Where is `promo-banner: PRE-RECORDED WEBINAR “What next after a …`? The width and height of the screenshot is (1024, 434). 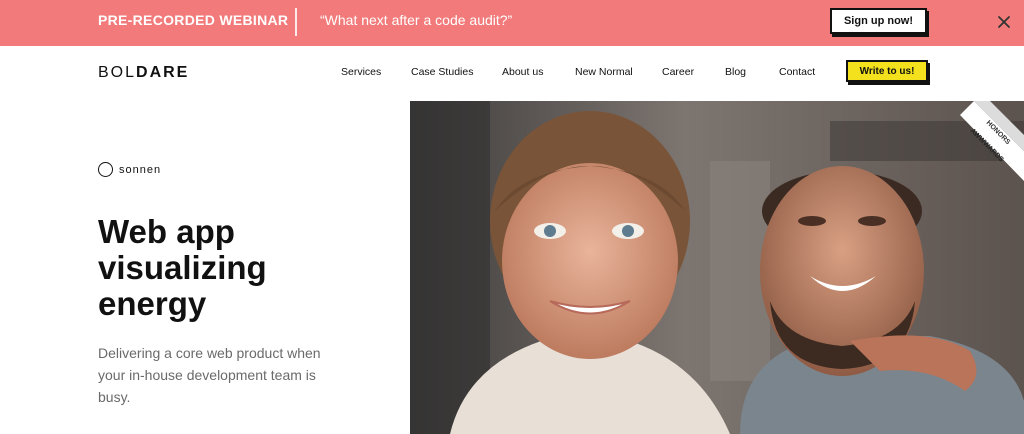 promo-banner: PRE-RECORDED WEBINAR “What next after a … is located at coordinates (512, 23).